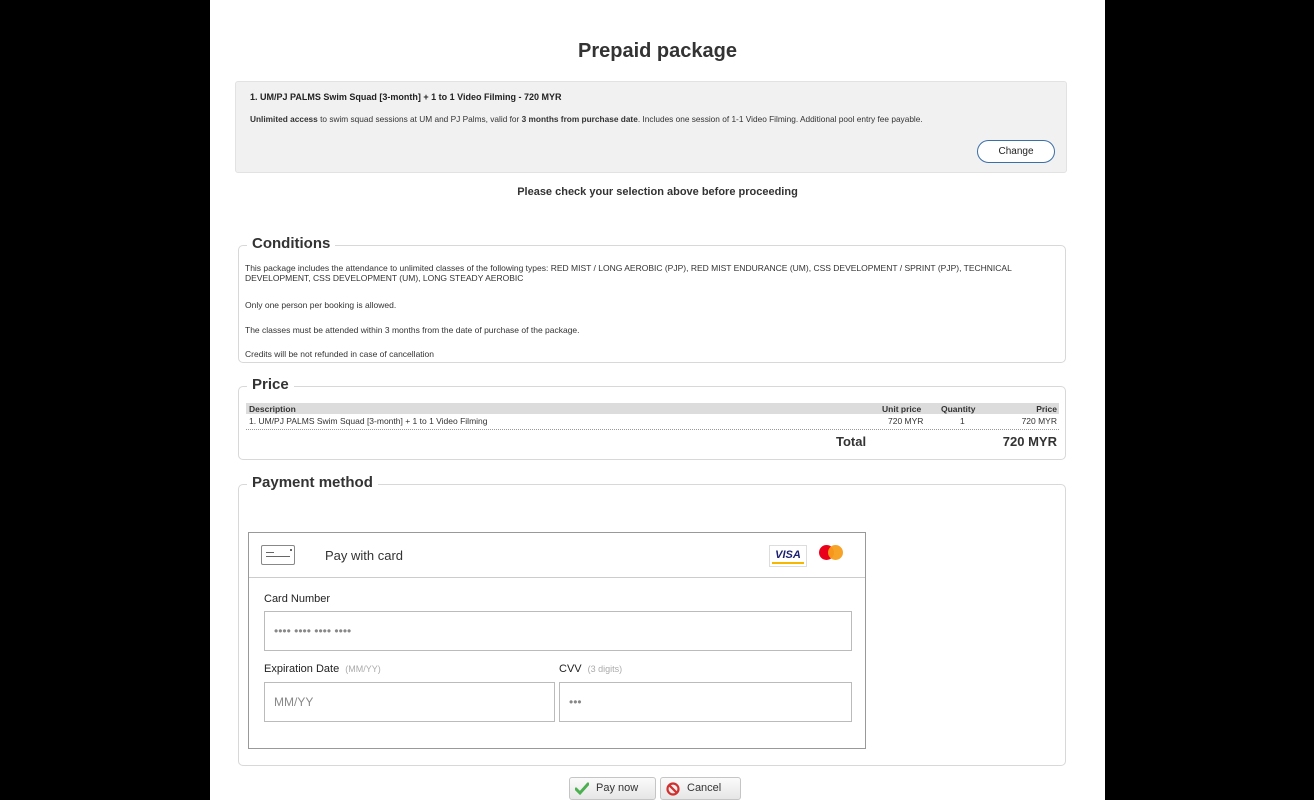 The image size is (1314, 800). What do you see at coordinates (652, 408) in the screenshot?
I see `price-table-header: Description Unit price Quantity Price` at bounding box center [652, 408].